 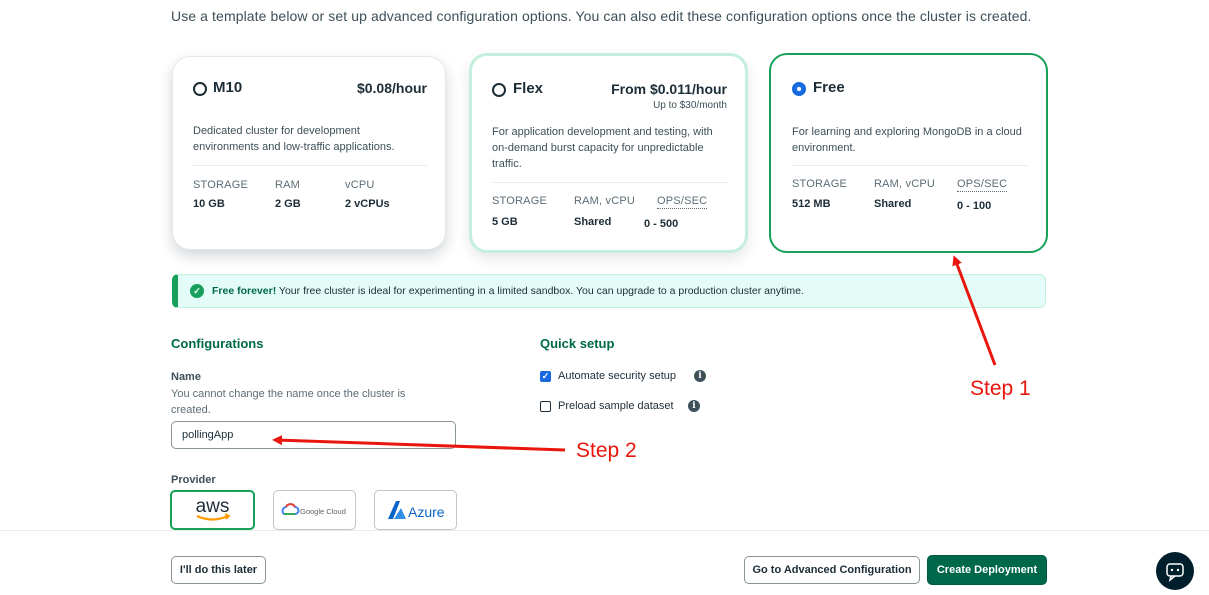 I want to click on step2-arrow, so click(x=419, y=443).